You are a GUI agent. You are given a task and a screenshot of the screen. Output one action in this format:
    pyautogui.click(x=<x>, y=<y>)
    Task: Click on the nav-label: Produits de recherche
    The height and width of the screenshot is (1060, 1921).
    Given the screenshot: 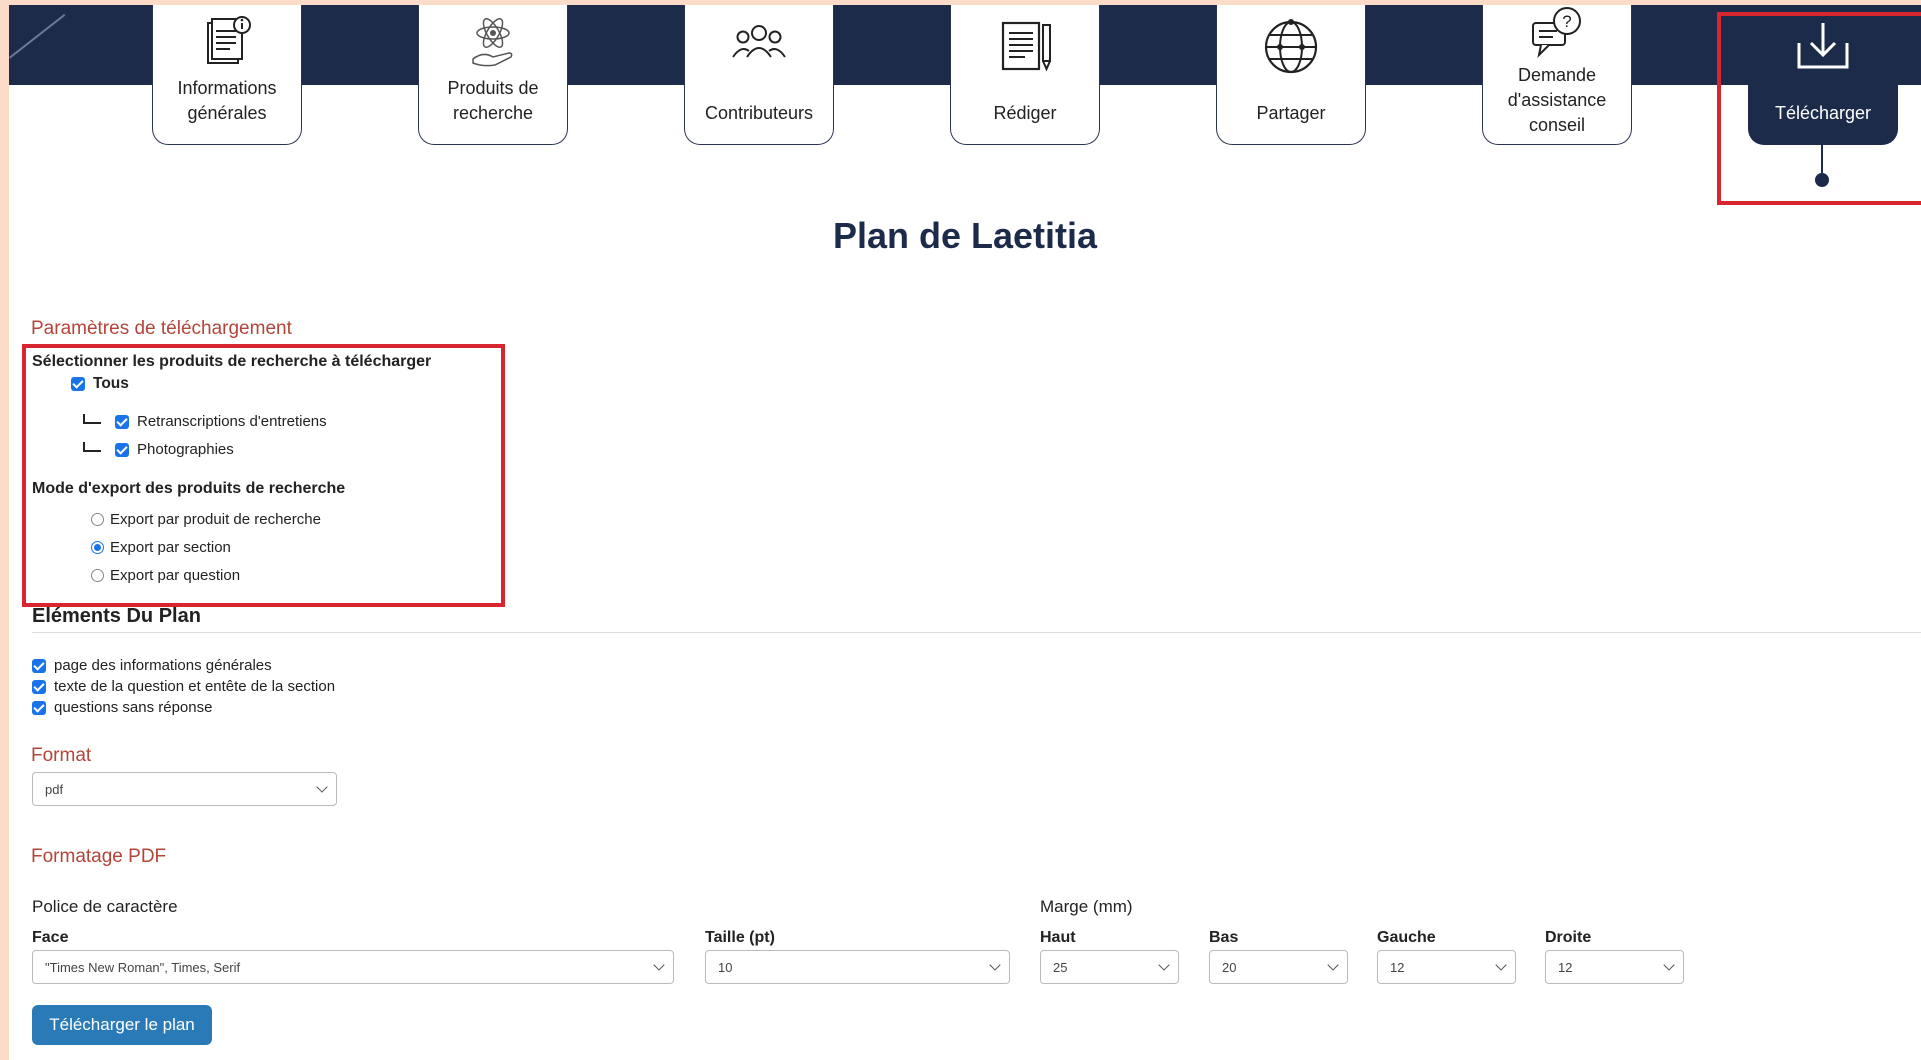 What is the action you would take?
    pyautogui.click(x=493, y=100)
    